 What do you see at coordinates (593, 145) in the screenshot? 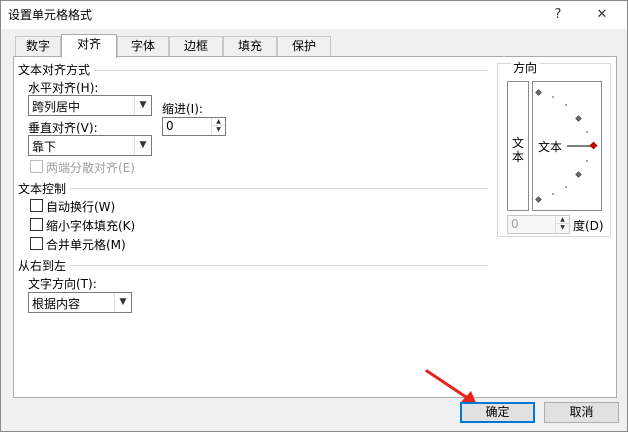
I see `angle-handle-icon` at bounding box center [593, 145].